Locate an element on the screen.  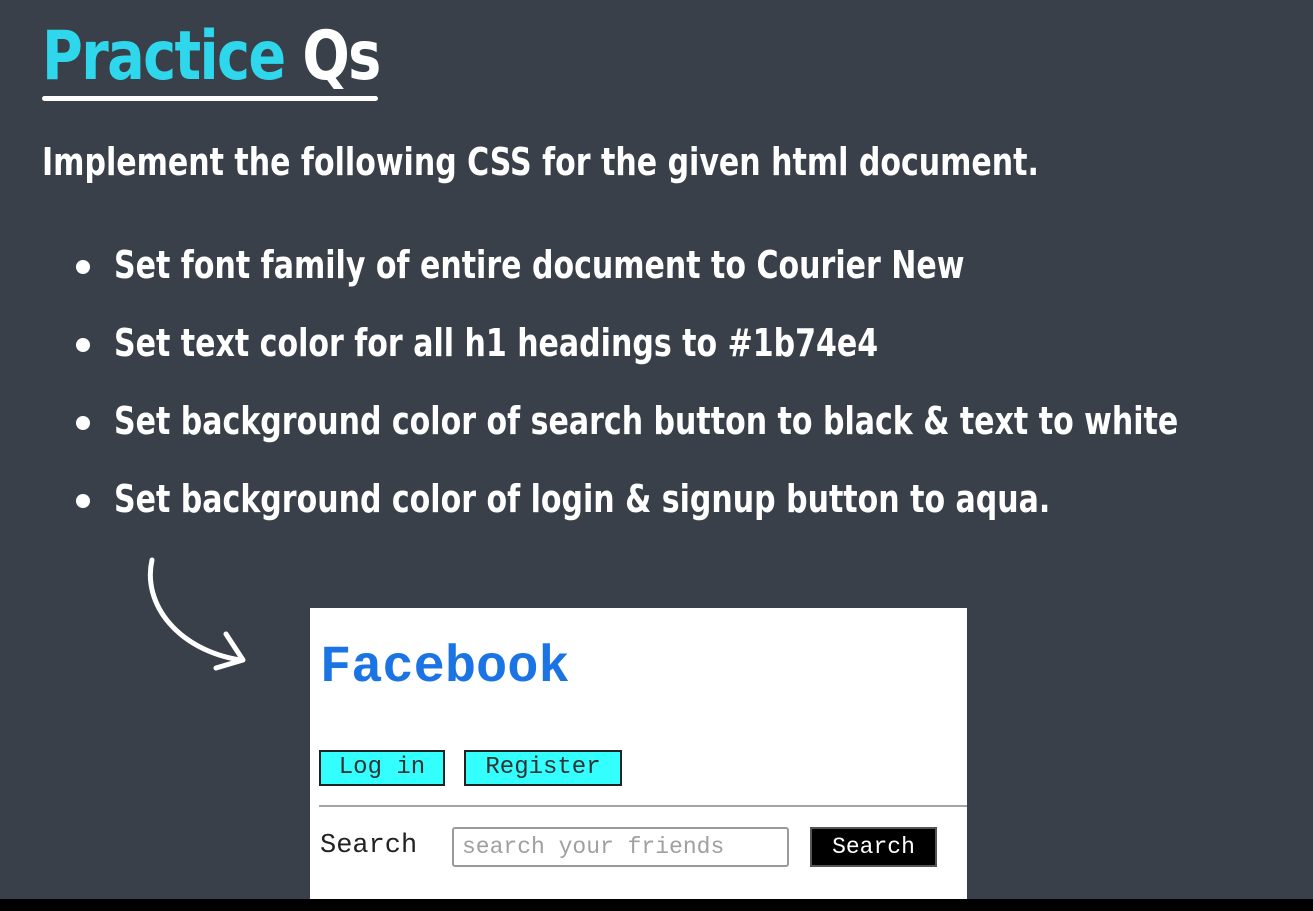
bottom-bar is located at coordinates (656, 905).